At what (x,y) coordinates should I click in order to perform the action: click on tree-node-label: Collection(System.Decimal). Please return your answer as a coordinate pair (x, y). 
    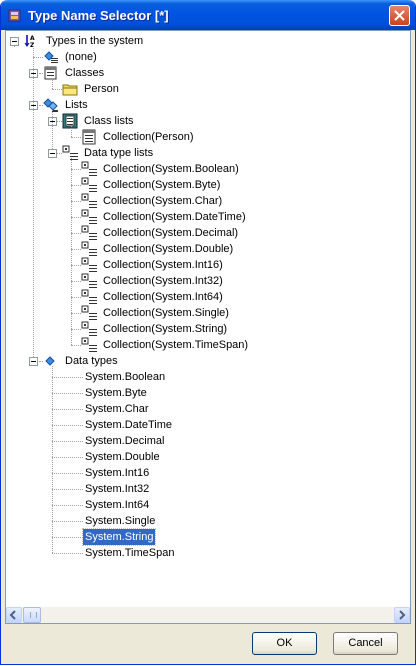
    Looking at the image, I should click on (171, 233).